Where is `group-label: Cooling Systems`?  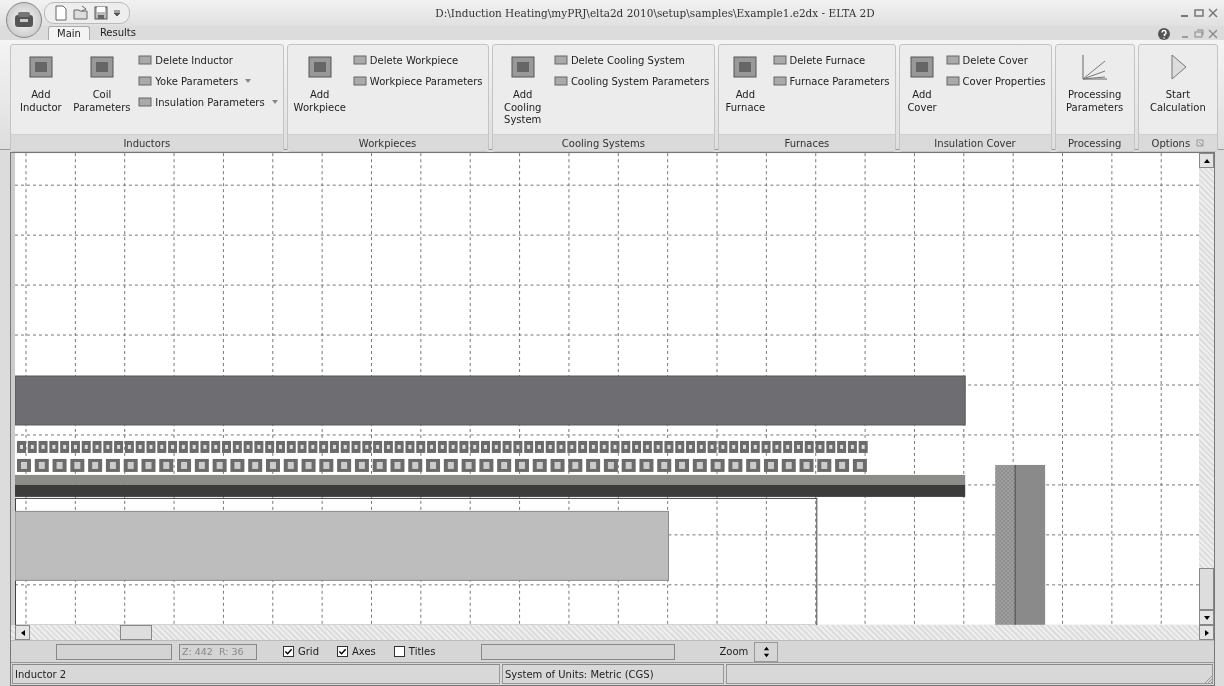
group-label: Cooling Systems is located at coordinates (603, 143).